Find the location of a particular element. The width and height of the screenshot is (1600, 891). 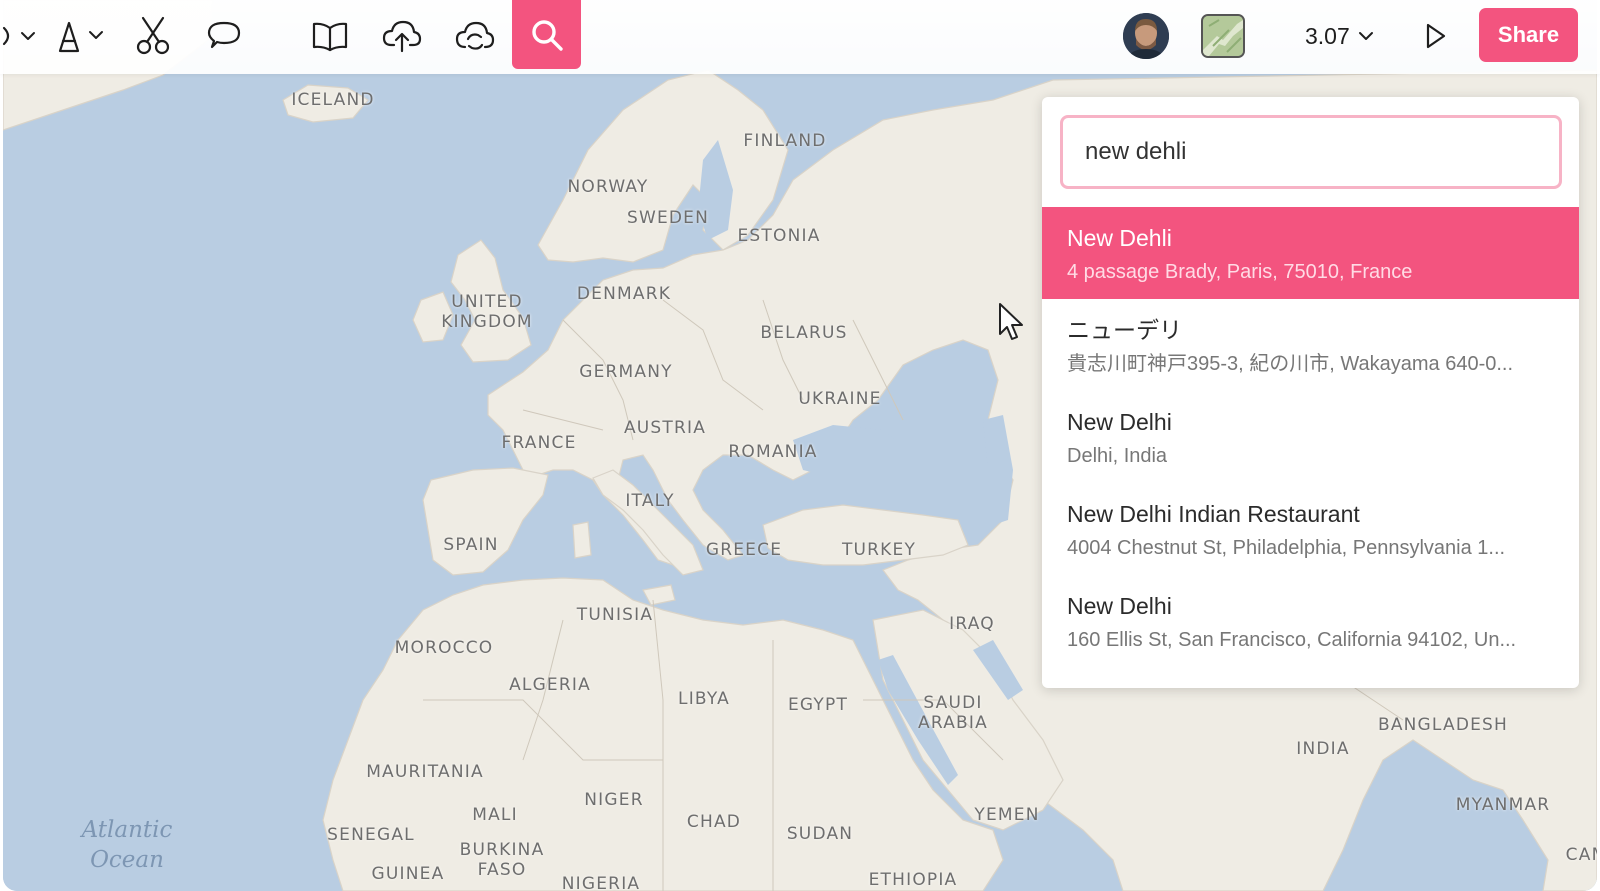

map-label-senegal: SENEGAL is located at coordinates (371, 835).